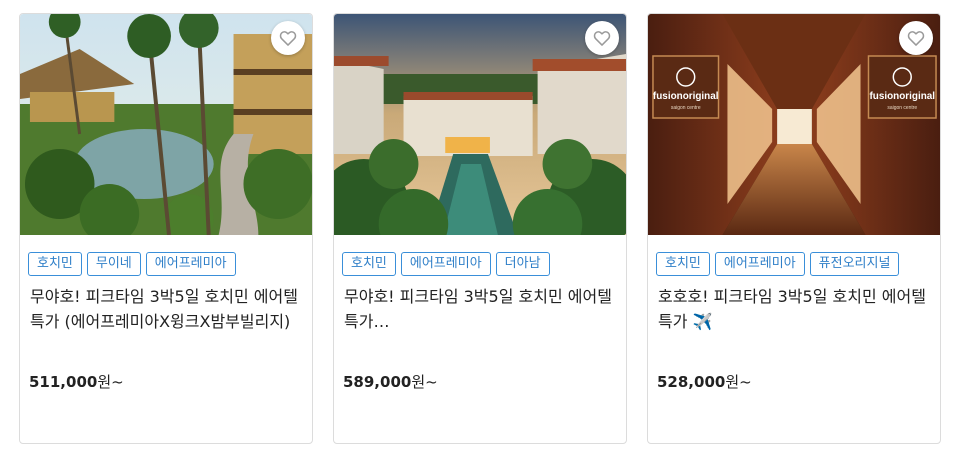 Image resolution: width=966 pixels, height=464 pixels. What do you see at coordinates (113, 264) in the screenshot?
I see `tag: 무이네` at bounding box center [113, 264].